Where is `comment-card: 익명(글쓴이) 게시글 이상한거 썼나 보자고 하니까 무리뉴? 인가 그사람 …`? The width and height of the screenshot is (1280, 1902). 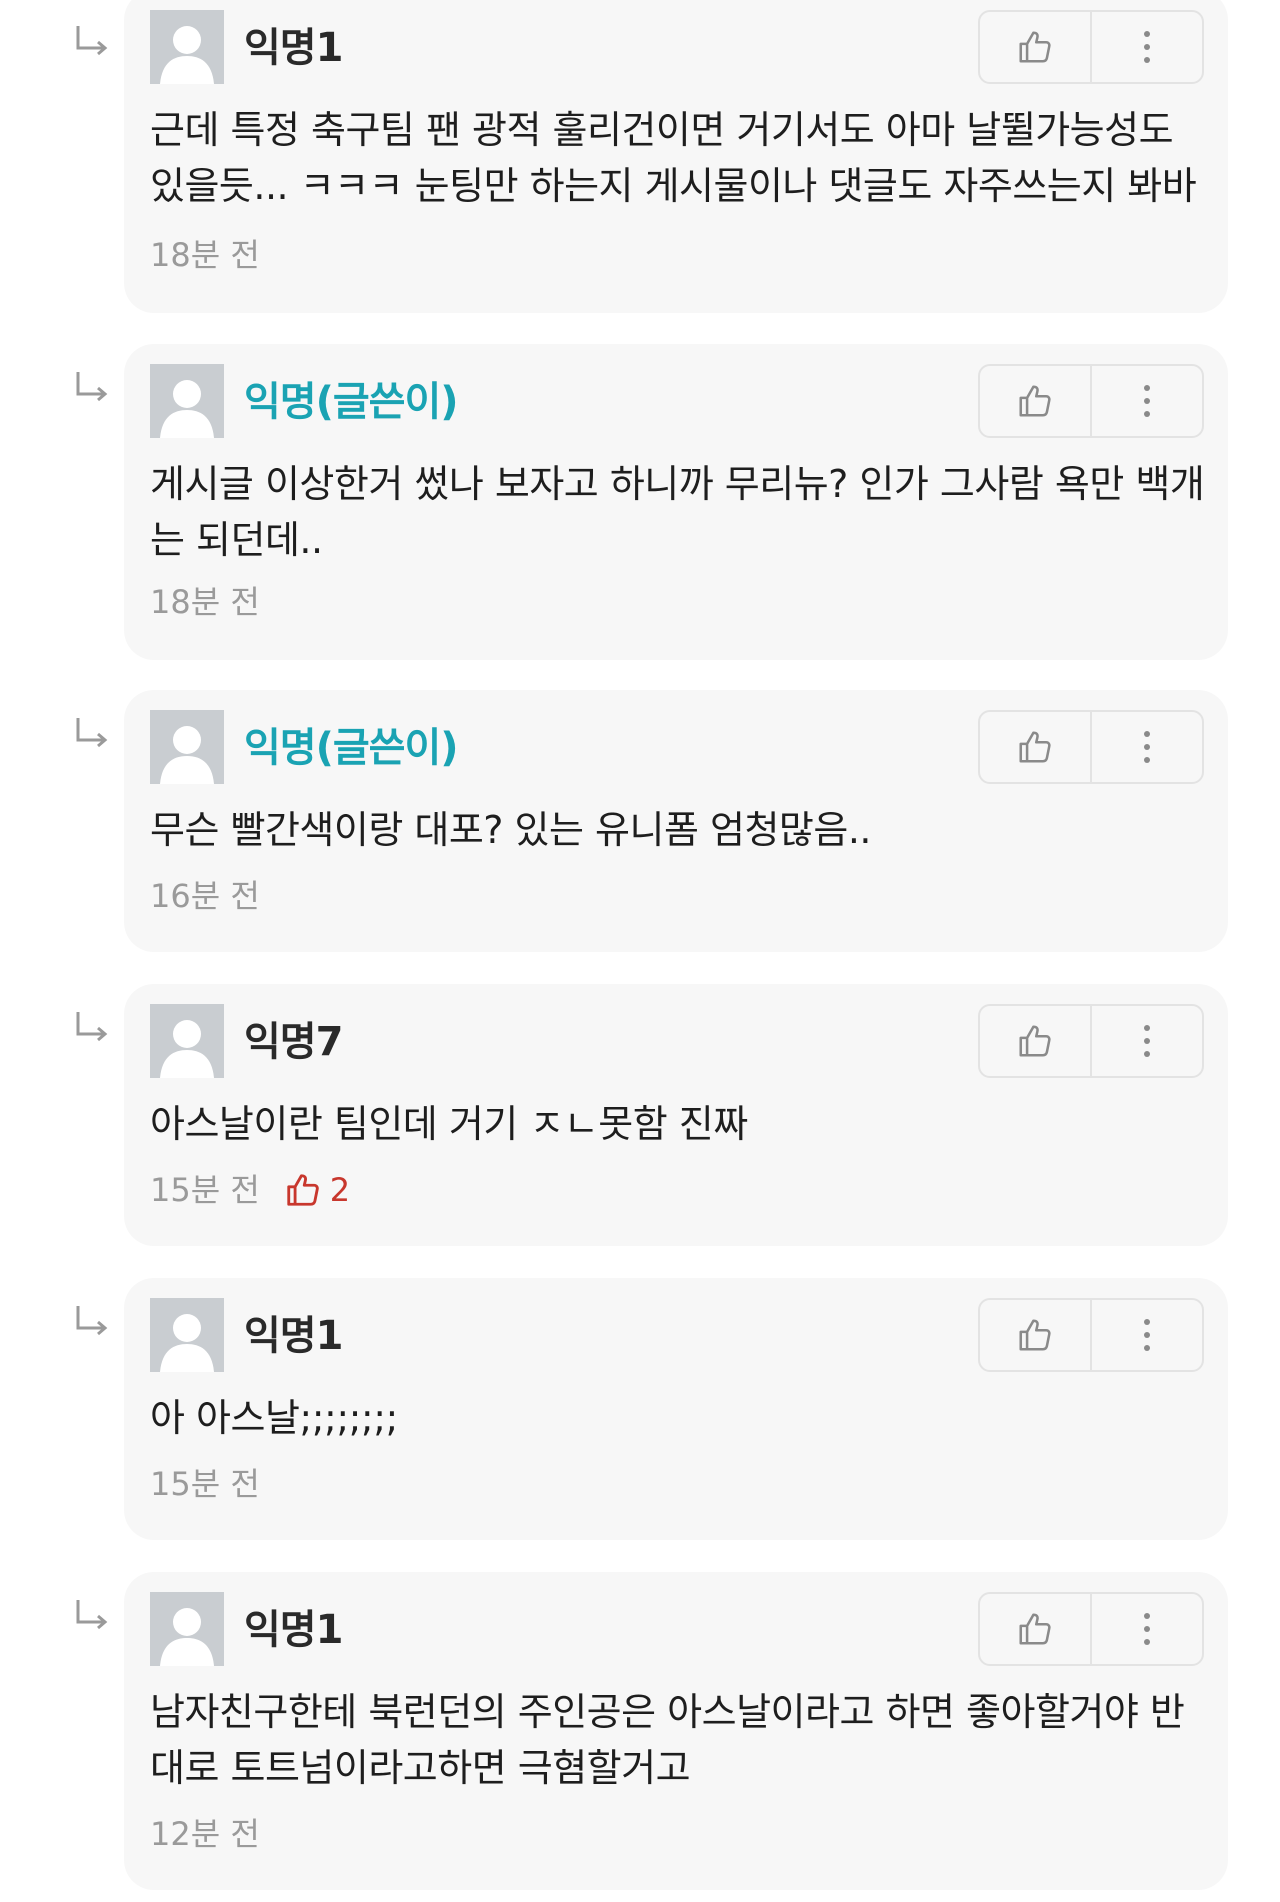
comment-card: 익명(글쓴이) 게시글 이상한거 썼나 보자고 하니까 무리뉴? 인가 그사람 … is located at coordinates (676, 502).